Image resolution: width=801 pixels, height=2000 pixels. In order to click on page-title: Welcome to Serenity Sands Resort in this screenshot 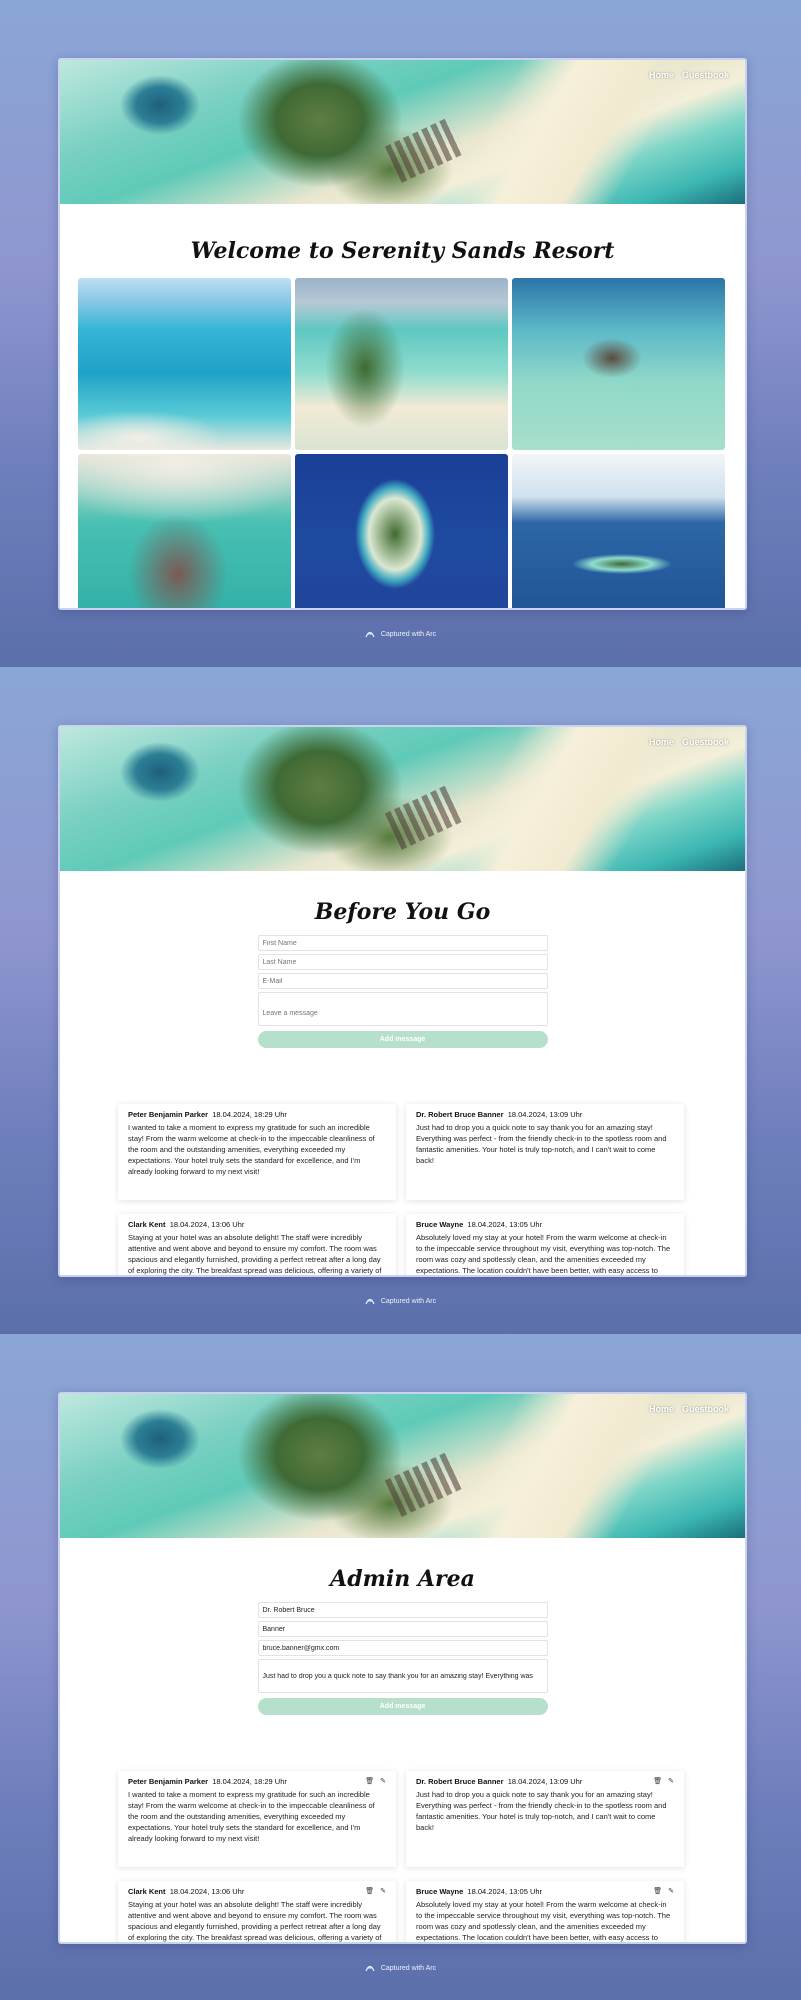, I will do `click(402, 251)`.